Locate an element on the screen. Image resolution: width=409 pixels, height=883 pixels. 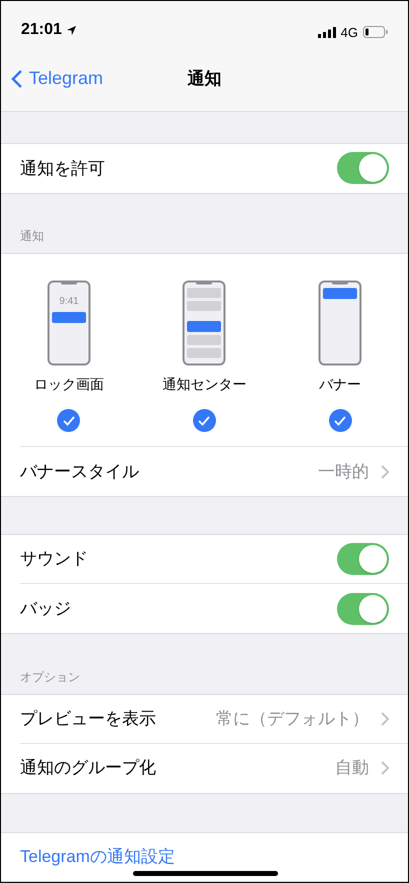
signal-icon is located at coordinates (327, 32).